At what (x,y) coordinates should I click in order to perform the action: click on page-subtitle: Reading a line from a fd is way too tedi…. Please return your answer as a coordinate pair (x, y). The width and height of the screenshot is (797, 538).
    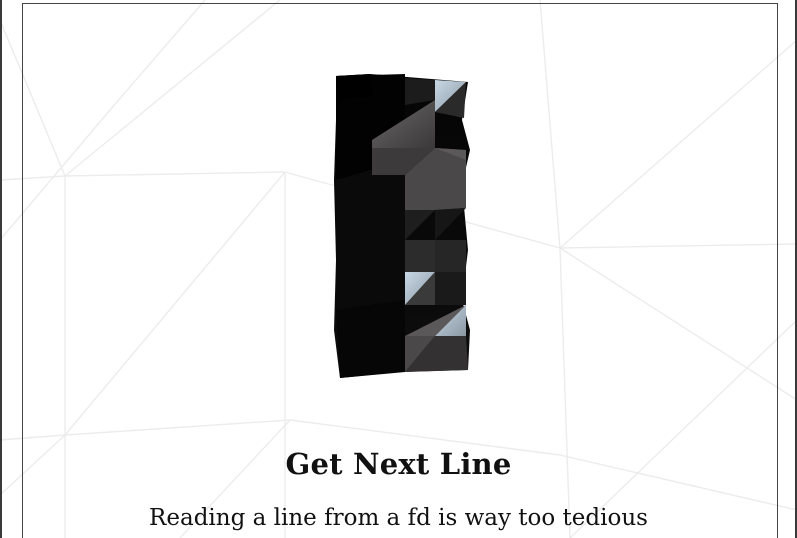
    Looking at the image, I should click on (398, 518).